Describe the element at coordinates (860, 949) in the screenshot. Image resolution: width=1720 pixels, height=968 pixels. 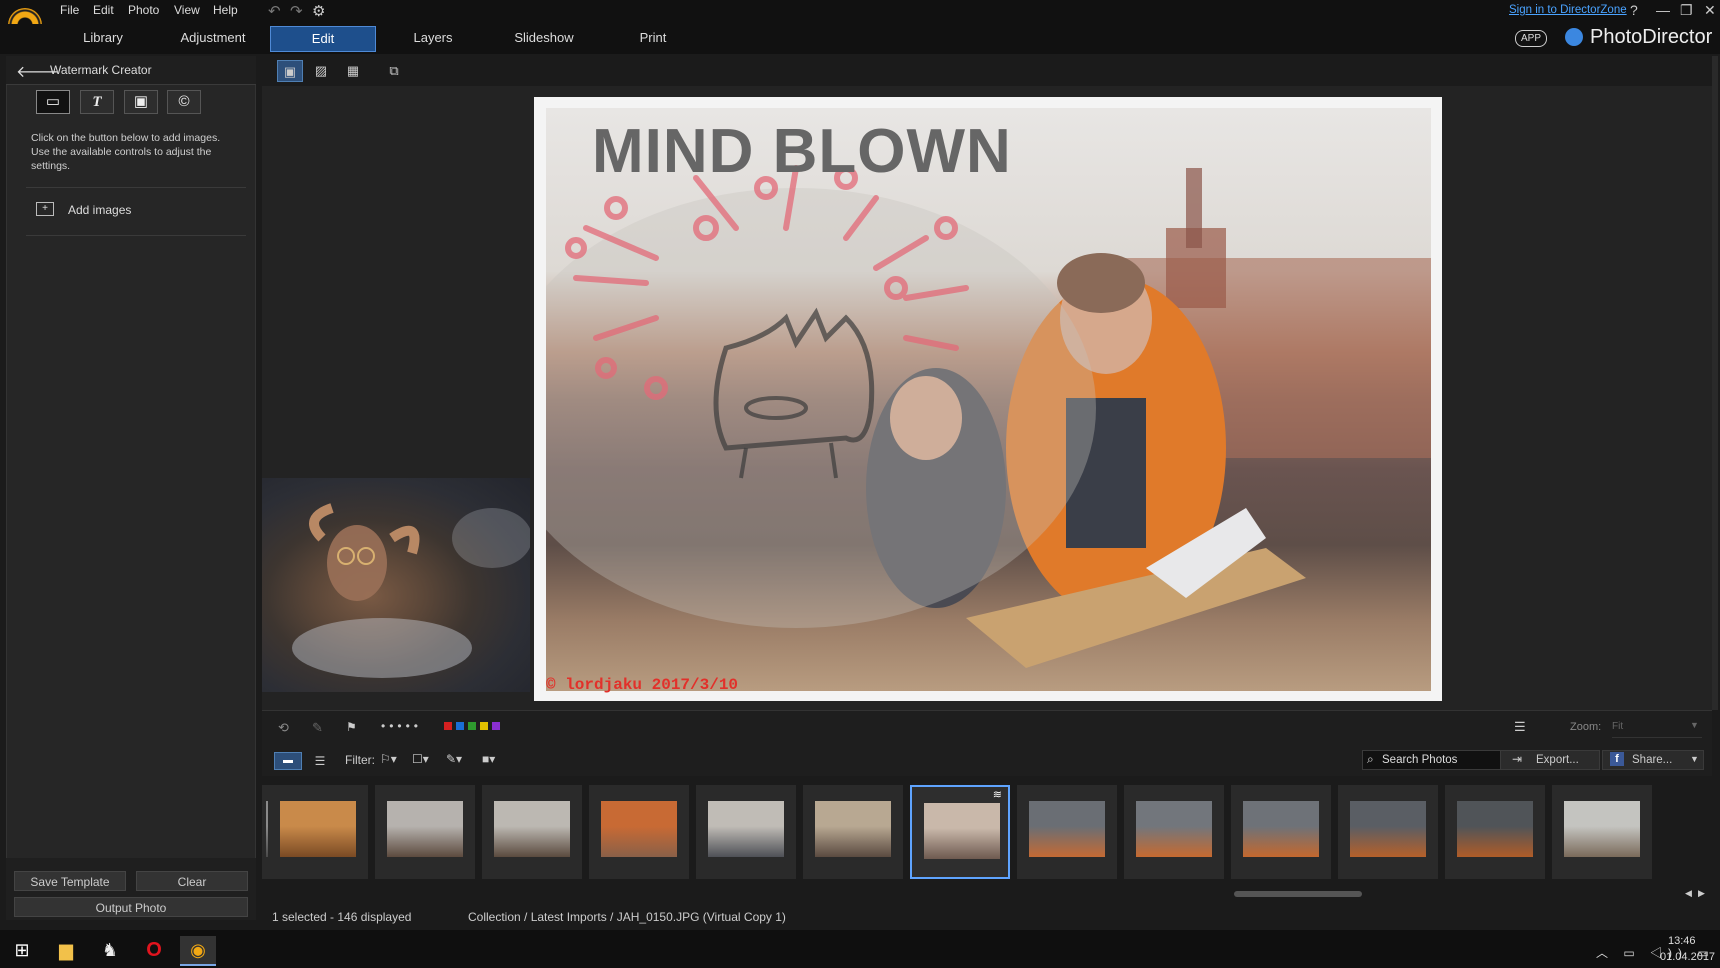
I see `windows-taskbar` at that location.